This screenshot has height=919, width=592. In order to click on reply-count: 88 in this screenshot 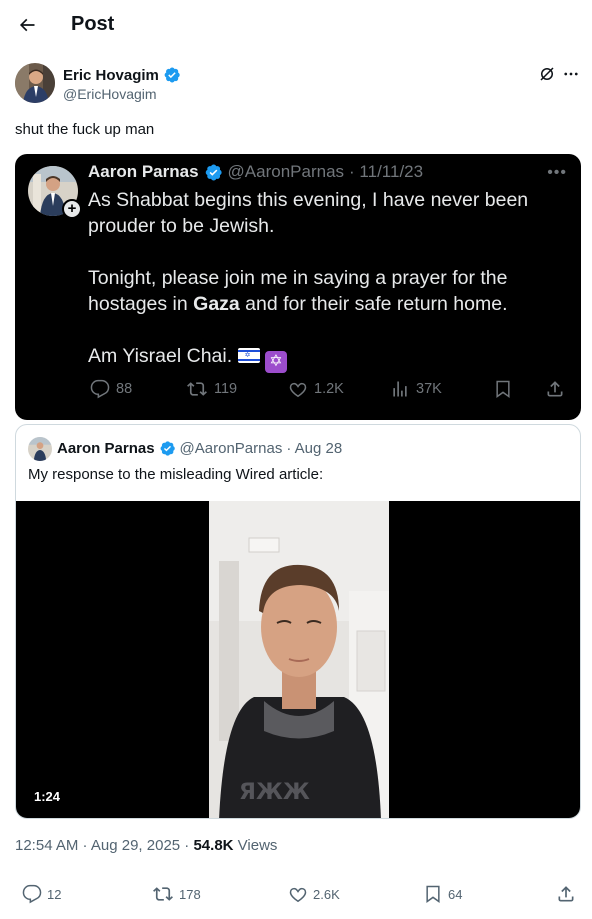, I will do `click(124, 389)`.